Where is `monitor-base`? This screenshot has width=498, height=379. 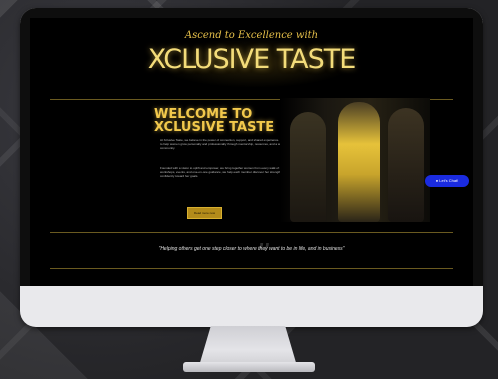 monitor-base is located at coordinates (249, 367).